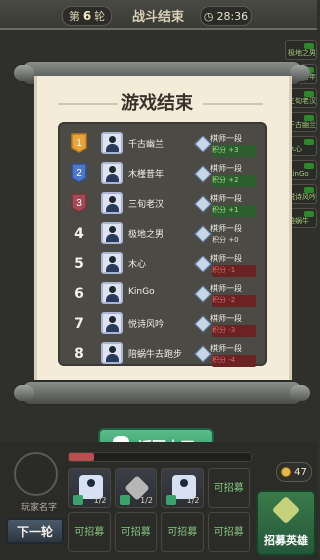 This screenshot has height=560, width=320. I want to click on health-bar, so click(160, 457).